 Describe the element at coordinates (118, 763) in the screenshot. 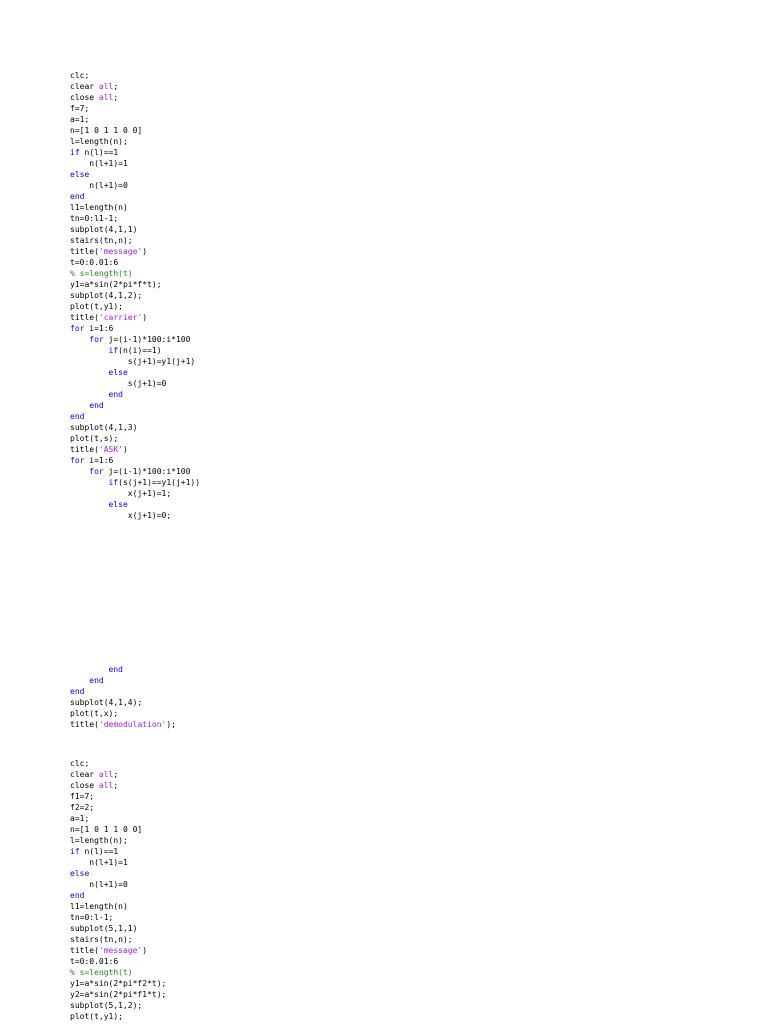

I see `code-line: clc;` at that location.